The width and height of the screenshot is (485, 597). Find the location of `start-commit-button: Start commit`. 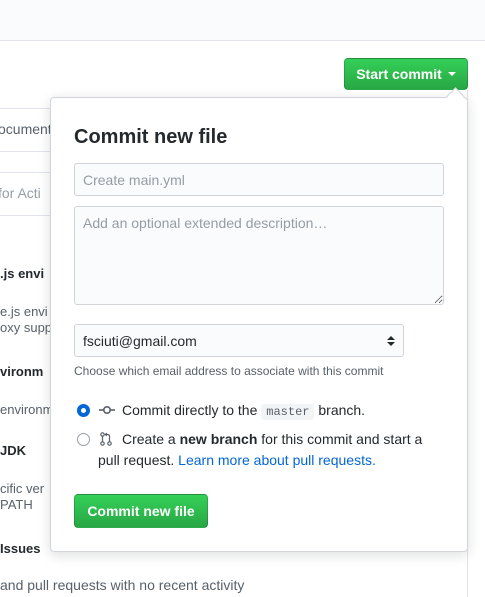

start-commit-button: Start commit is located at coordinates (406, 74).